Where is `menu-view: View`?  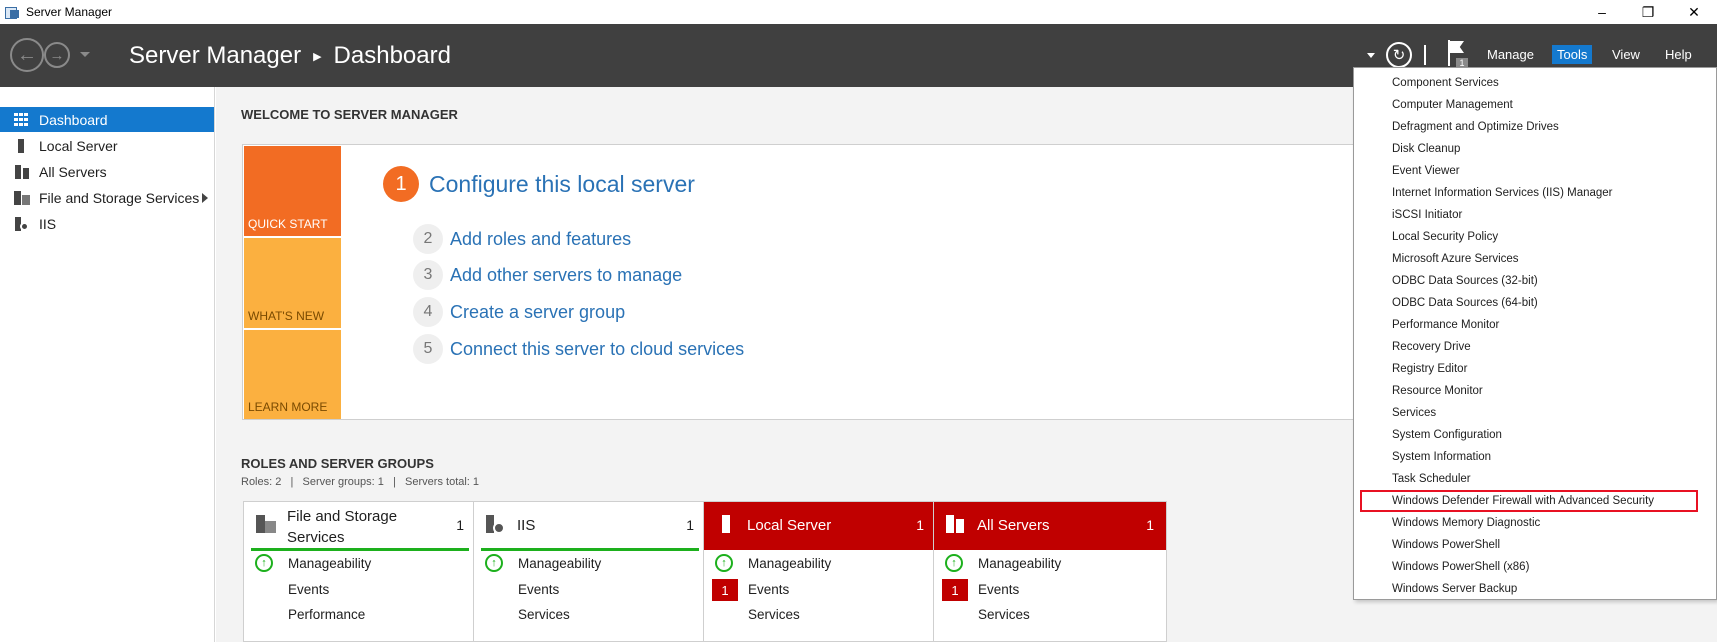 menu-view: View is located at coordinates (1626, 54).